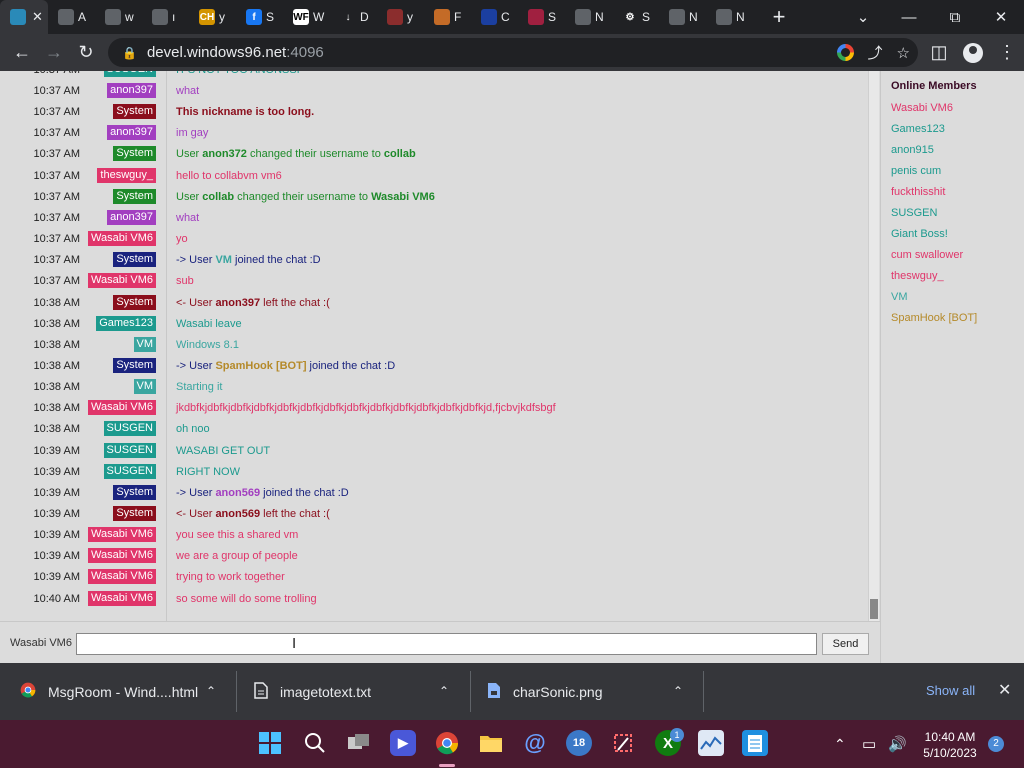  I want to click on performance-monitor-icon, so click(711, 743).